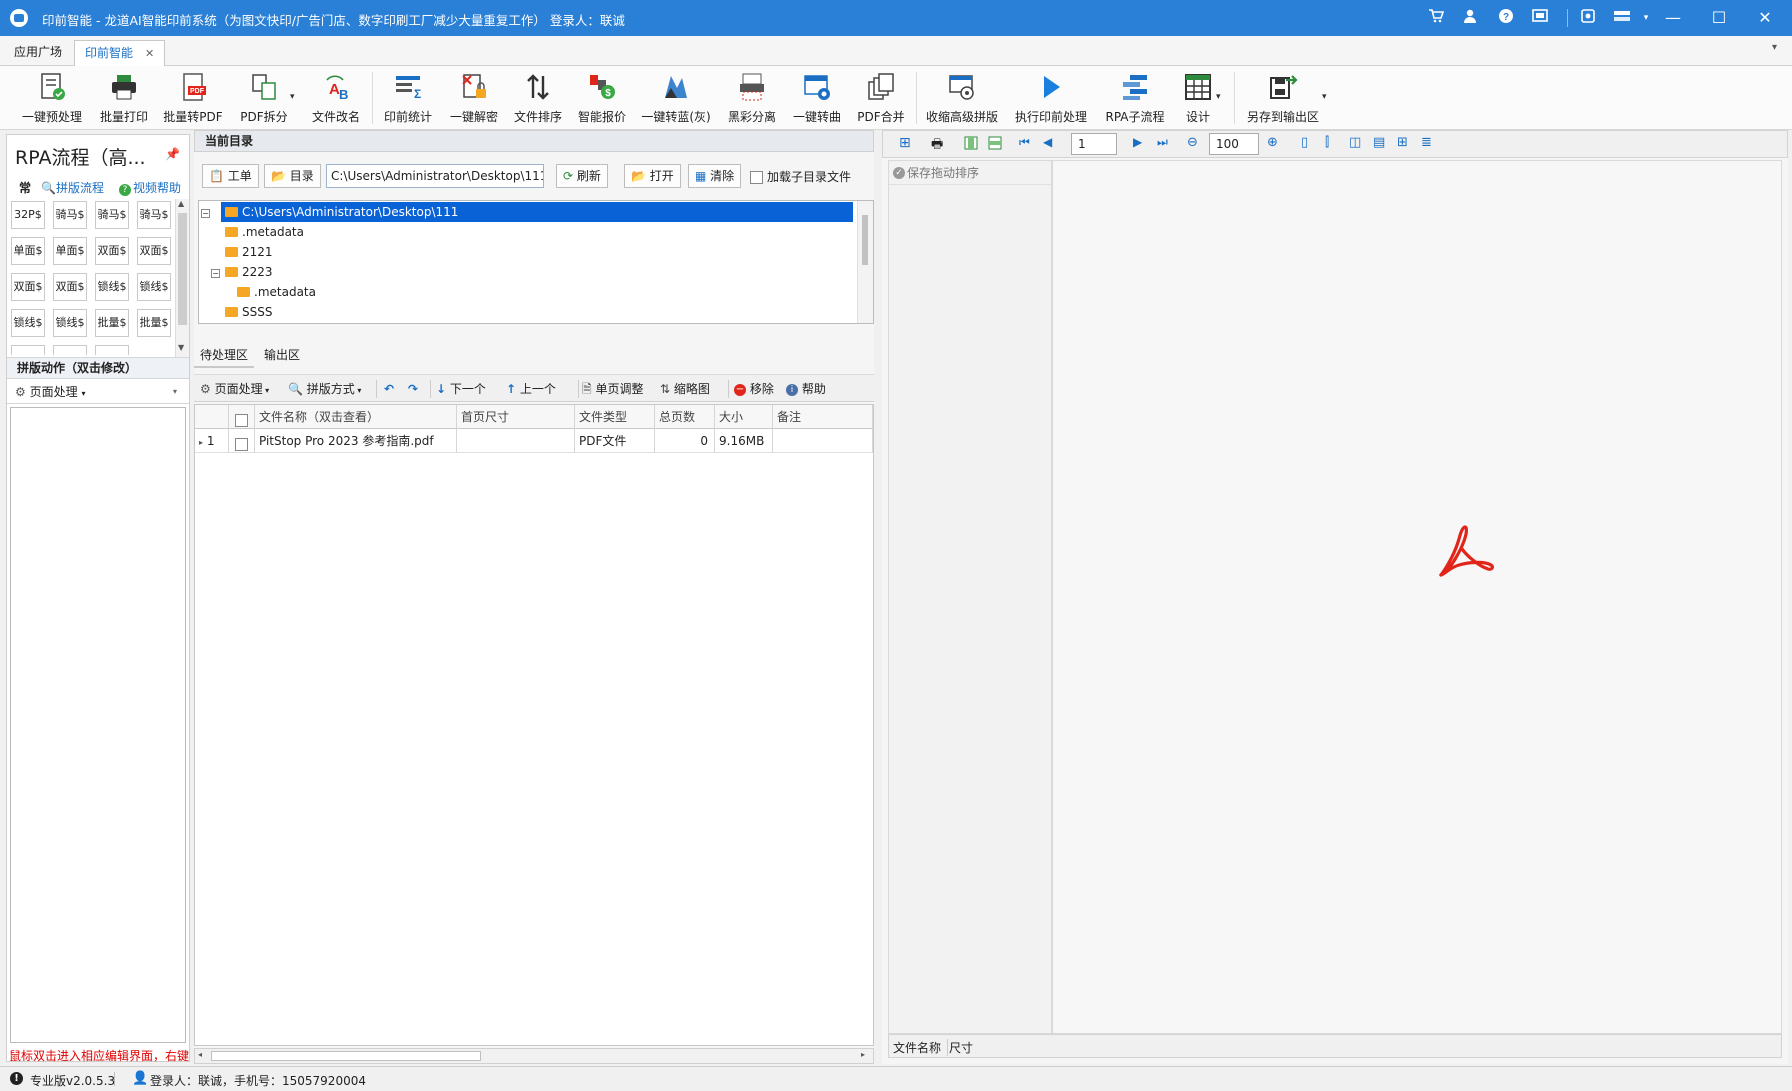  Describe the element at coordinates (207, 213) in the screenshot. I see `collapse-icon: −` at that location.